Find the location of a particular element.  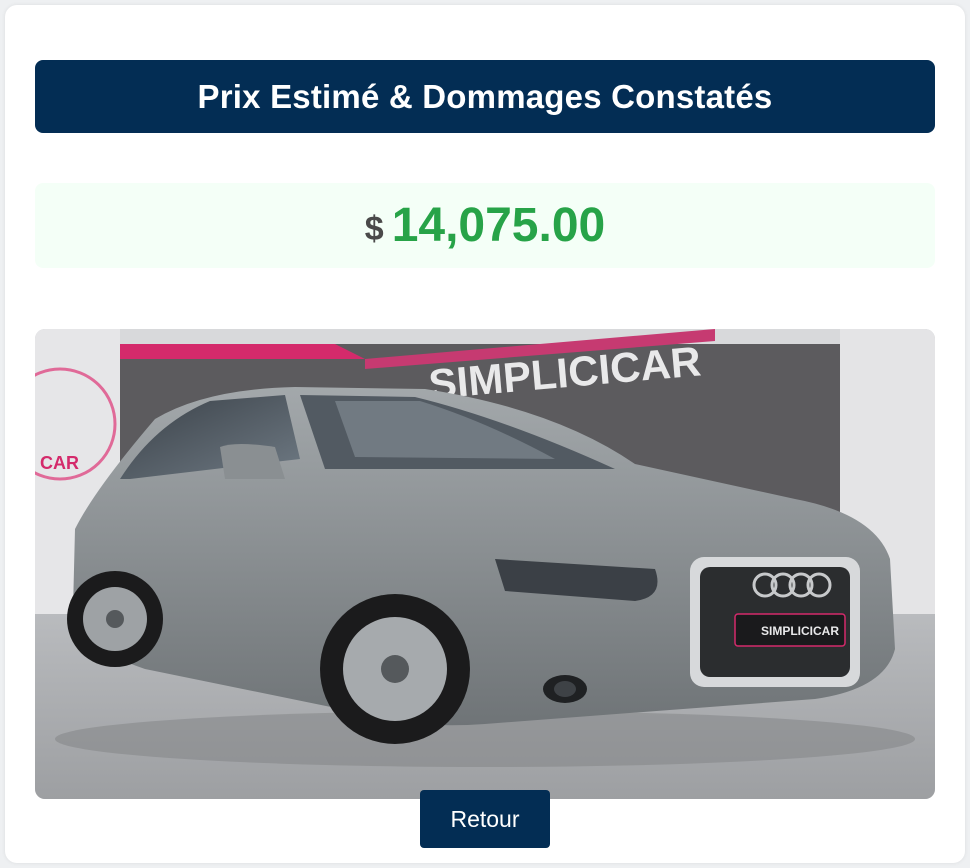

svg-text: CAR is located at coordinates (59, 463).